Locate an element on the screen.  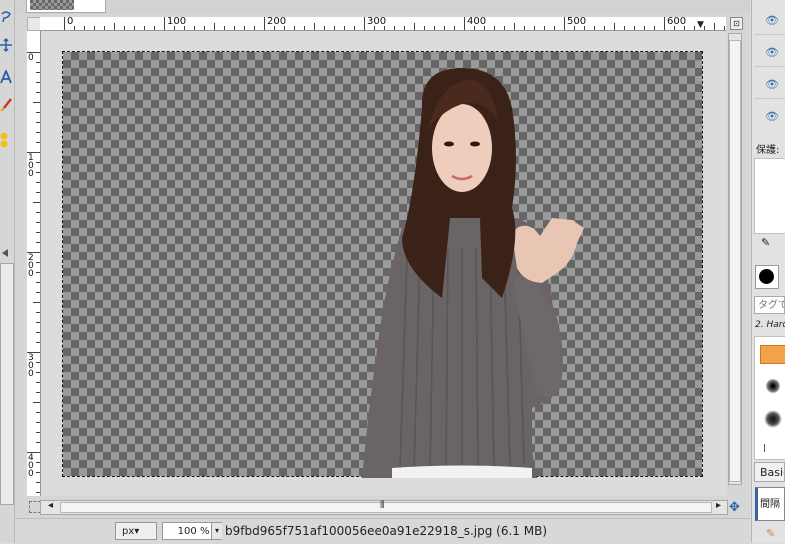
toolbox-scrollbar is located at coordinates (7, 384).